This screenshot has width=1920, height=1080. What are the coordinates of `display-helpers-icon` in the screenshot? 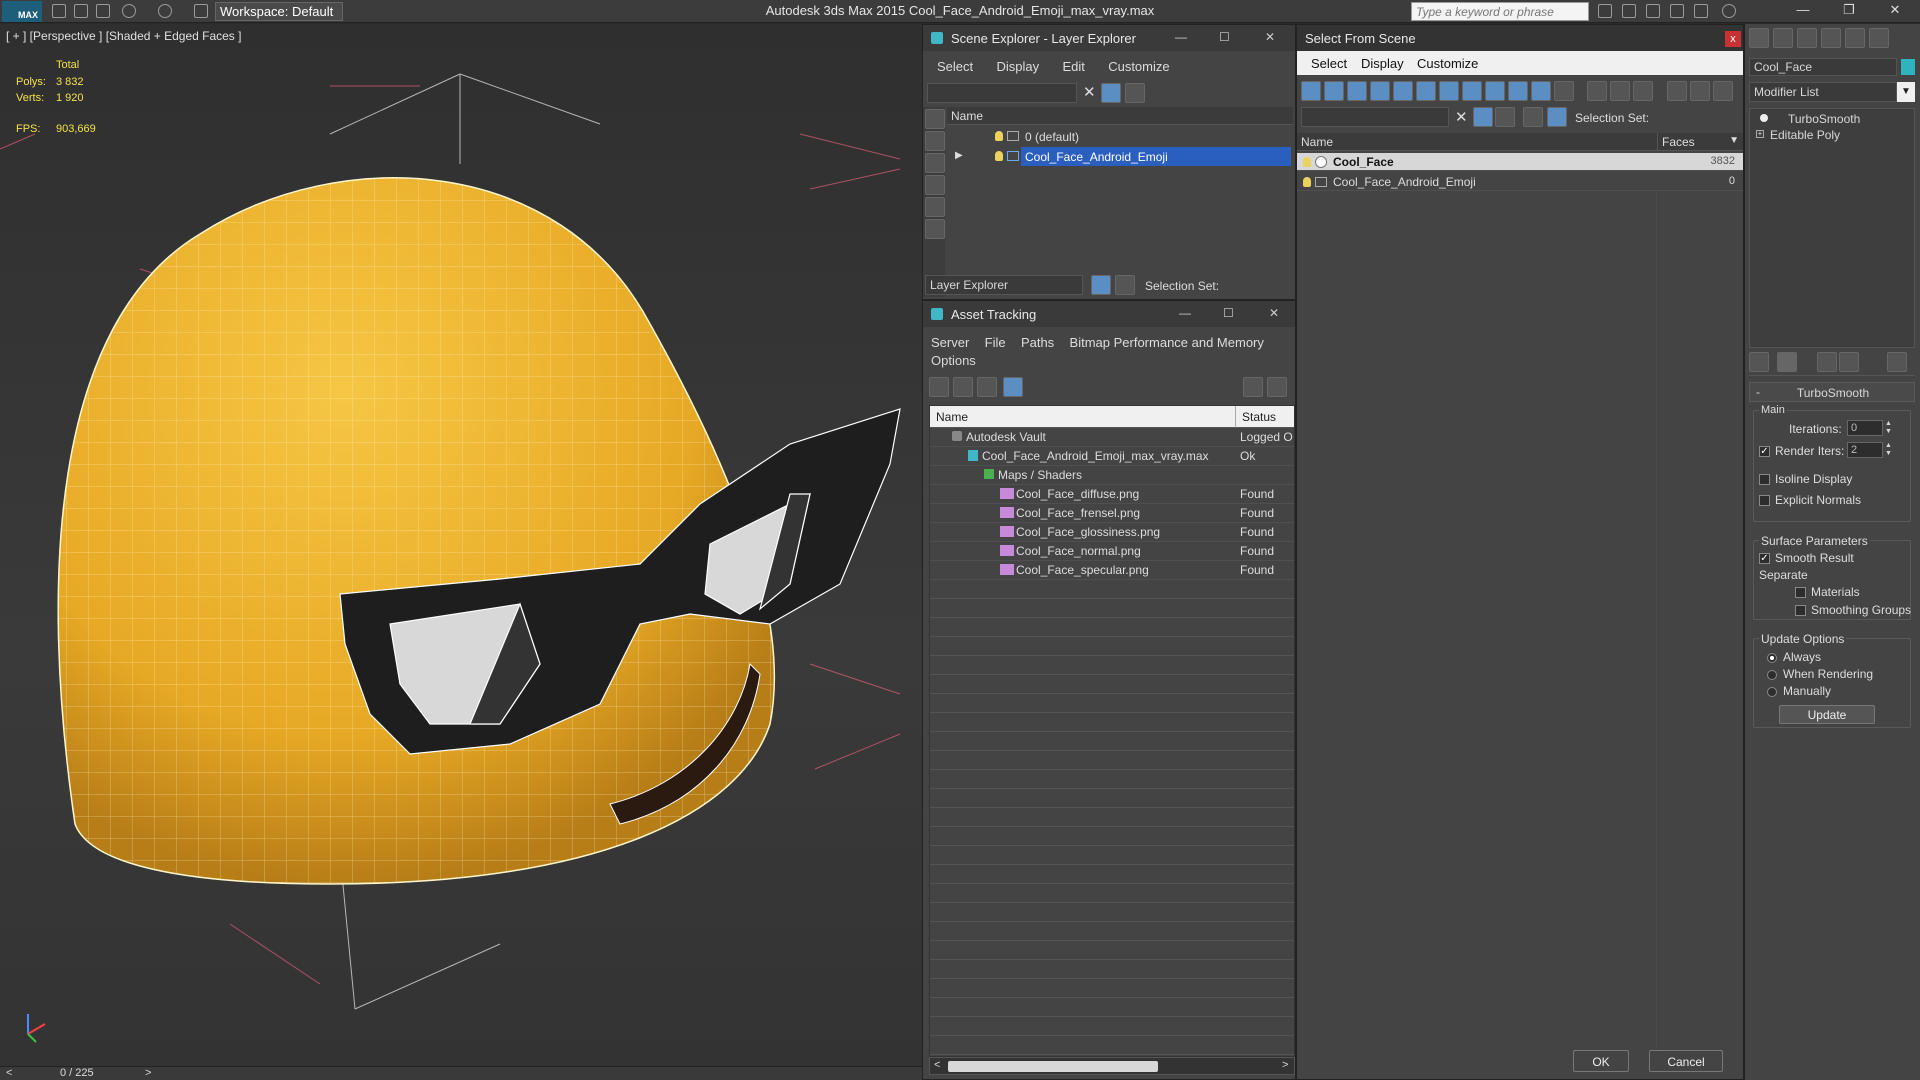 It's located at (1403, 91).